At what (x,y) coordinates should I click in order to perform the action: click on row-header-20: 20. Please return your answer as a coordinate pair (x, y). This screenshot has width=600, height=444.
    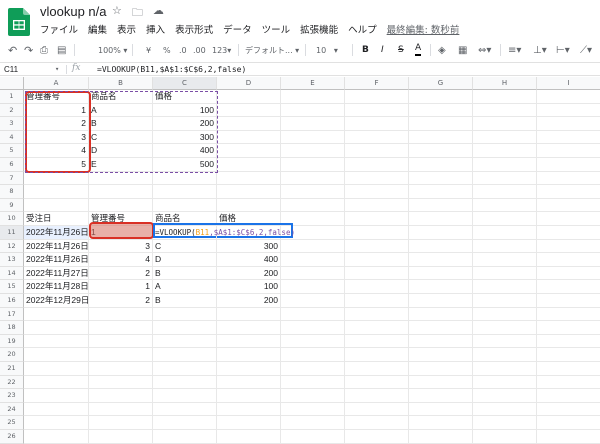
    Looking at the image, I should click on (12, 355).